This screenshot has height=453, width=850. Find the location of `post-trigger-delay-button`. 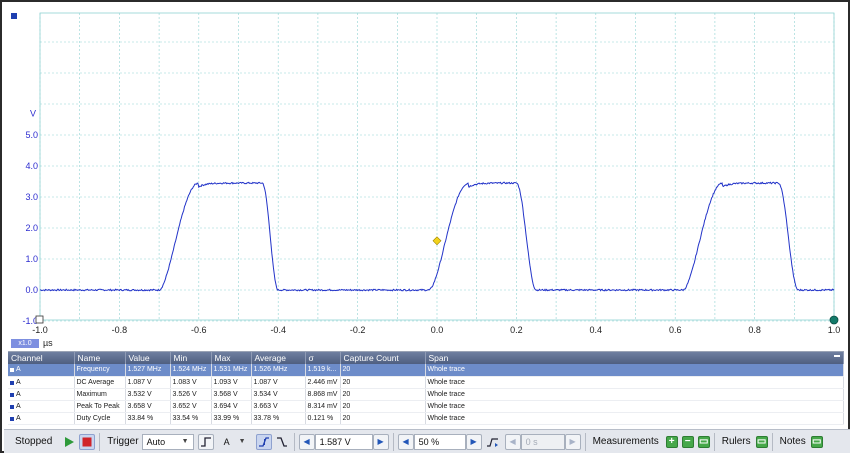

post-trigger-delay-button is located at coordinates (493, 442).